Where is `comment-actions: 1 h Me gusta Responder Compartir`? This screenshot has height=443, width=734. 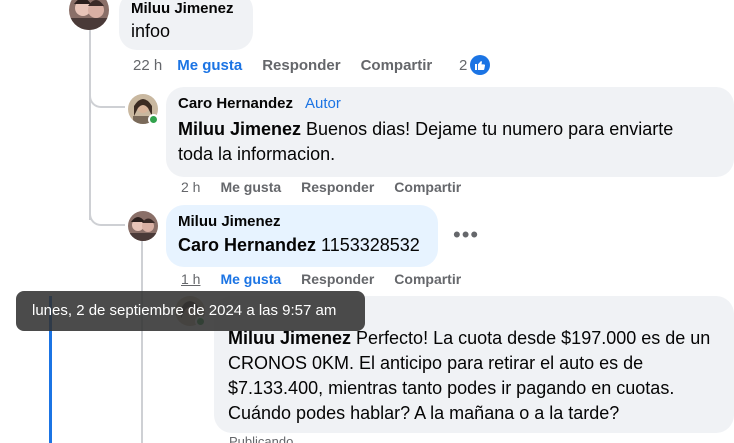
comment-actions: 1 h Me gusta Responder Compartir is located at coordinates (331, 279).